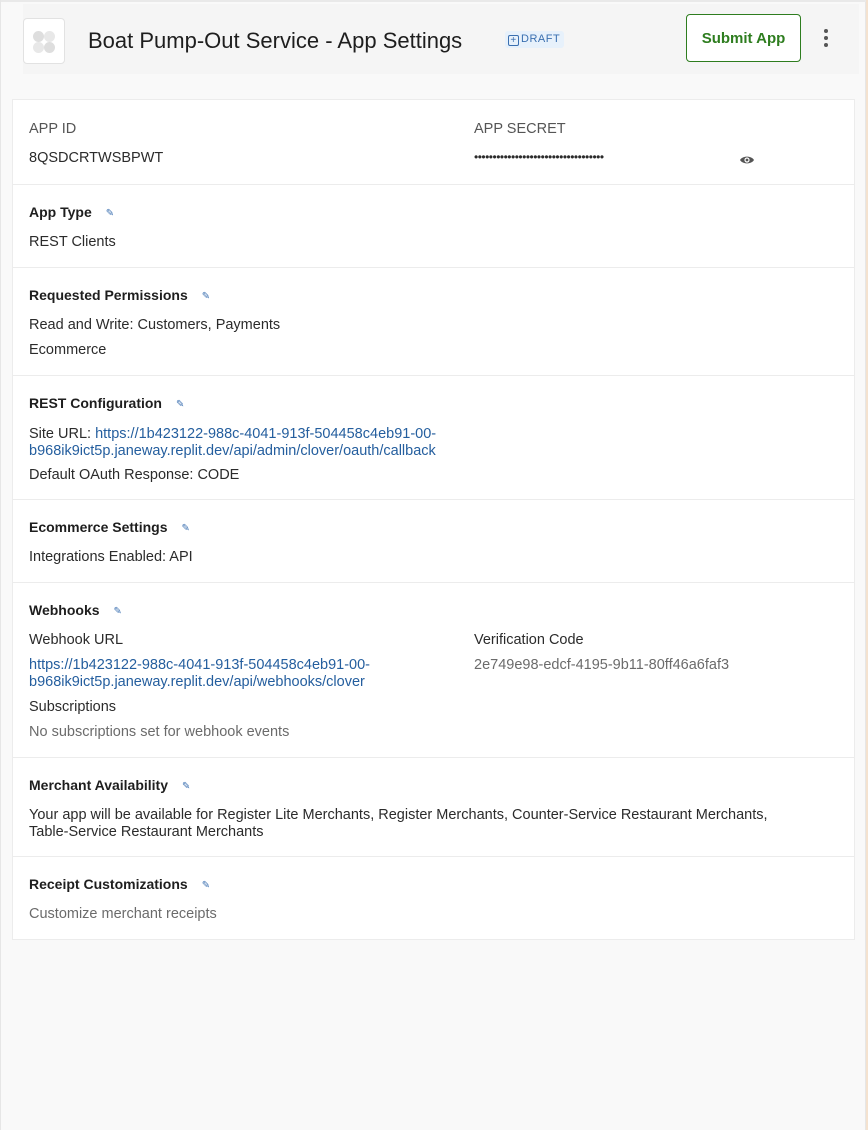 Image resolution: width=868 pixels, height=1130 pixels. What do you see at coordinates (433, 226) in the screenshot?
I see `app-type-section: App Type ✎ REST Clients` at bounding box center [433, 226].